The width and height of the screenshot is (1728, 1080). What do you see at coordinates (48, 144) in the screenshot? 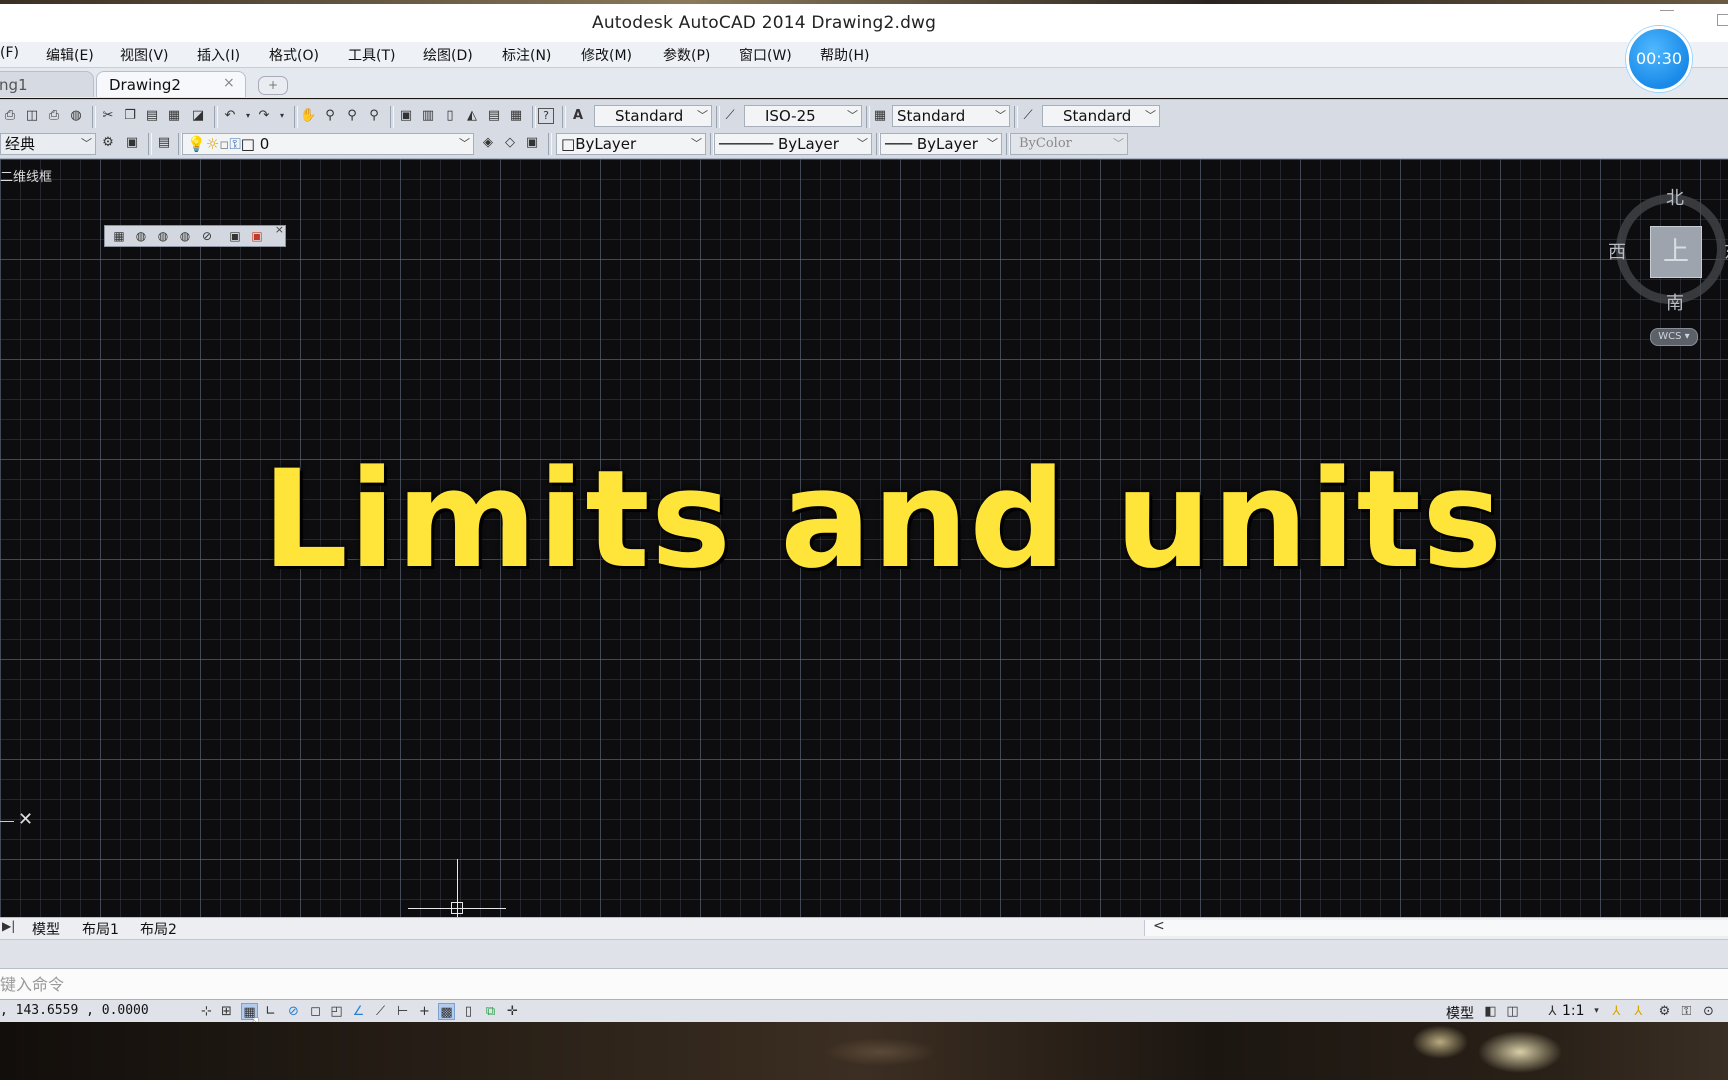
I see `workspace-select: 经典 ﹀` at bounding box center [48, 144].